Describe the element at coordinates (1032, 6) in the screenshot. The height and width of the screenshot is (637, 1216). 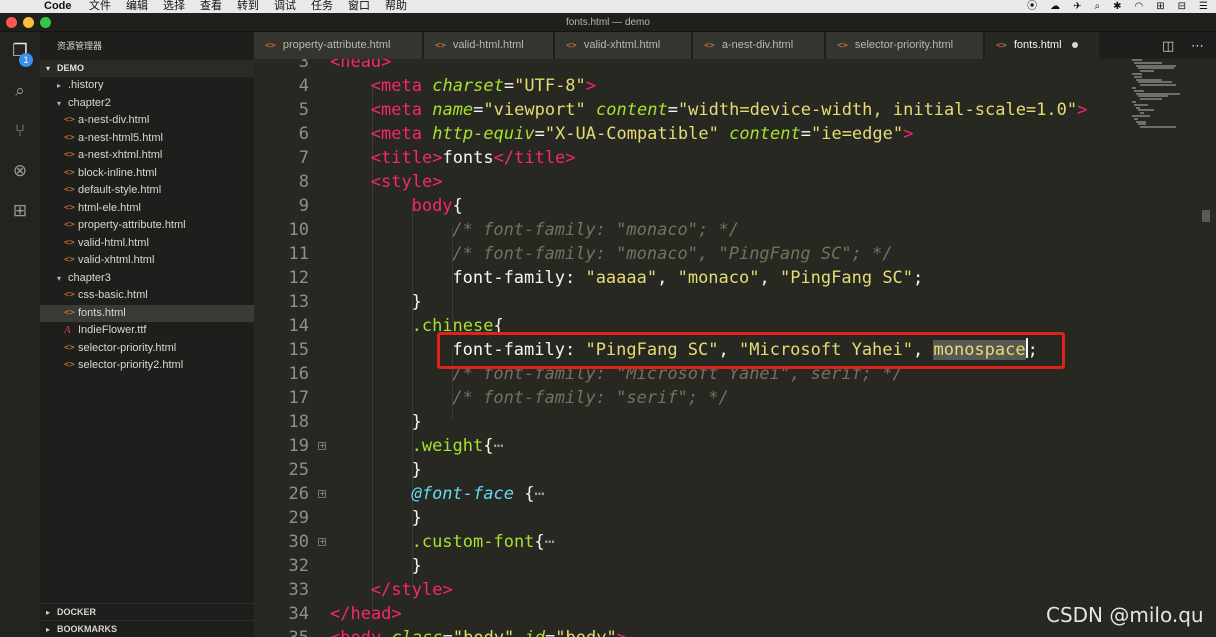
I see `record-icon: ⦿` at that location.